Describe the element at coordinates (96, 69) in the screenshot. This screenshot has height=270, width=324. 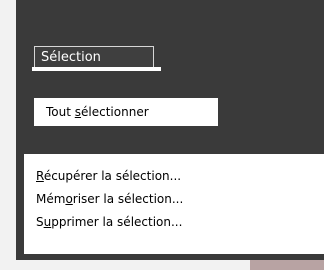
I see `menu-tab-underline` at that location.